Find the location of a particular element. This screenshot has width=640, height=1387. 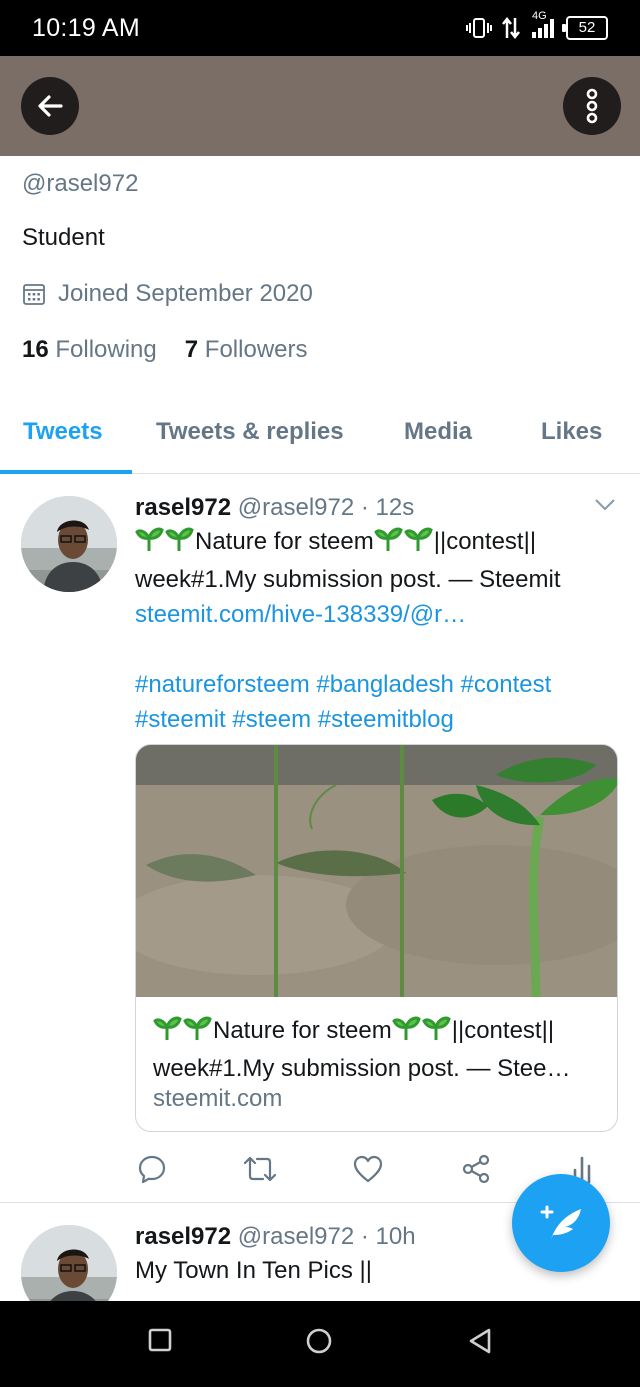

vibrate-icon is located at coordinates (479, 28).